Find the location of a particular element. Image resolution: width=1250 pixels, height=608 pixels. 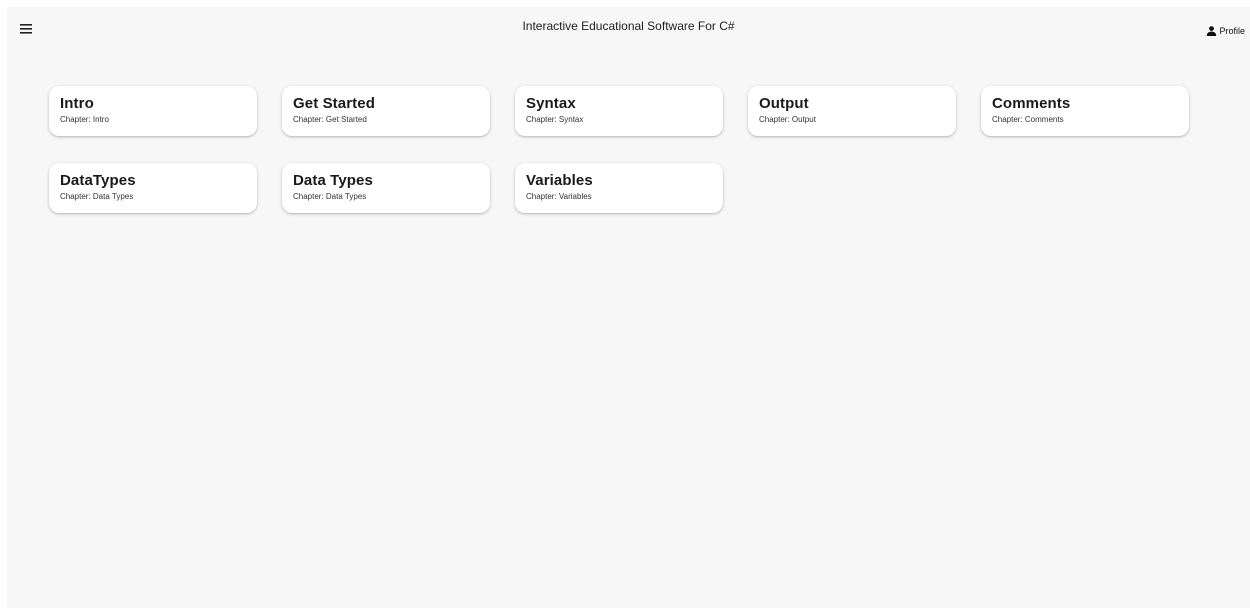

chapter-title: Intro is located at coordinates (77, 103).